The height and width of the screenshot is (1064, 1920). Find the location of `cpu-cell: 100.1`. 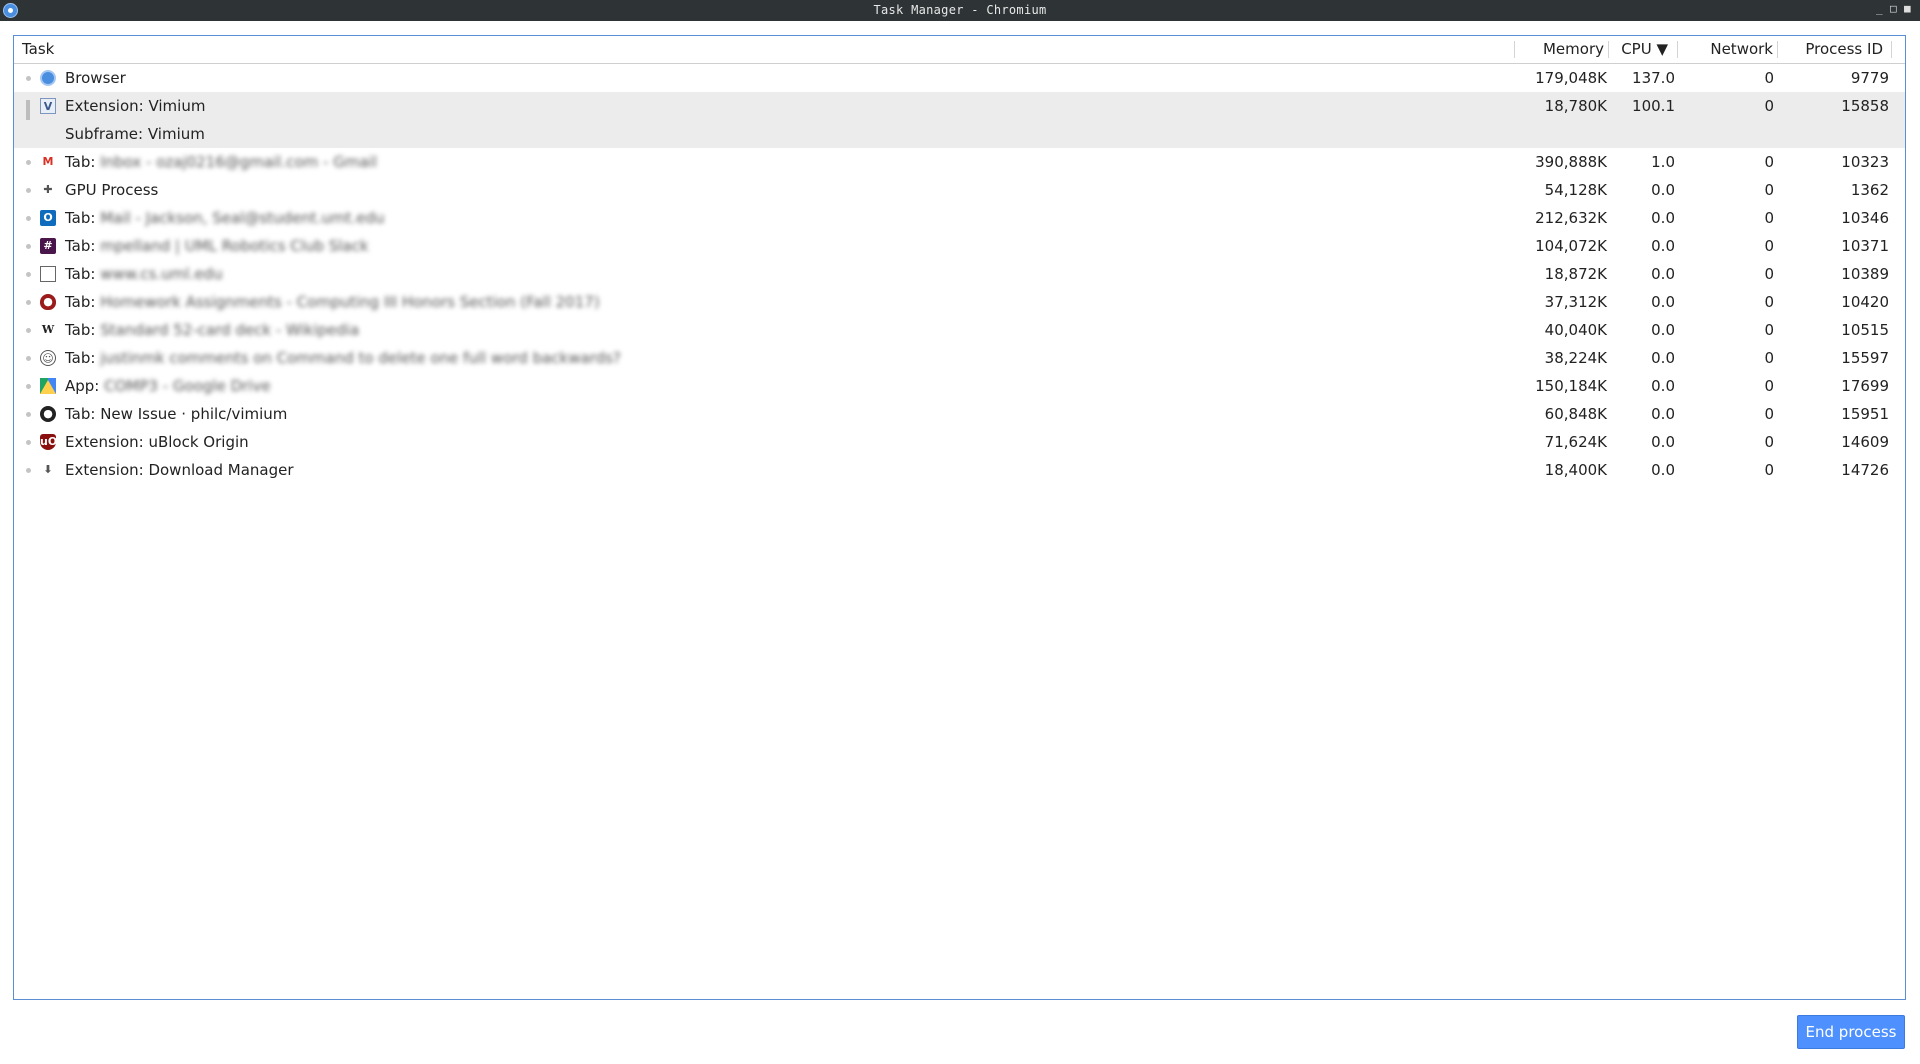

cpu-cell: 100.1 is located at coordinates (1653, 106).